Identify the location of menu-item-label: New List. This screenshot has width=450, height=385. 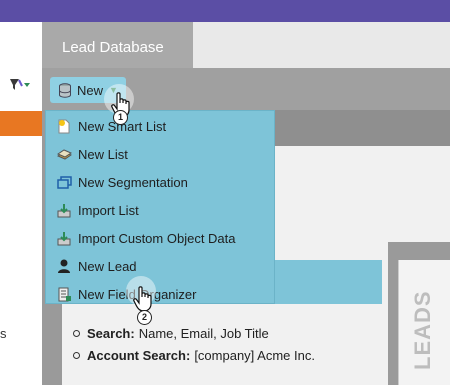
(103, 154).